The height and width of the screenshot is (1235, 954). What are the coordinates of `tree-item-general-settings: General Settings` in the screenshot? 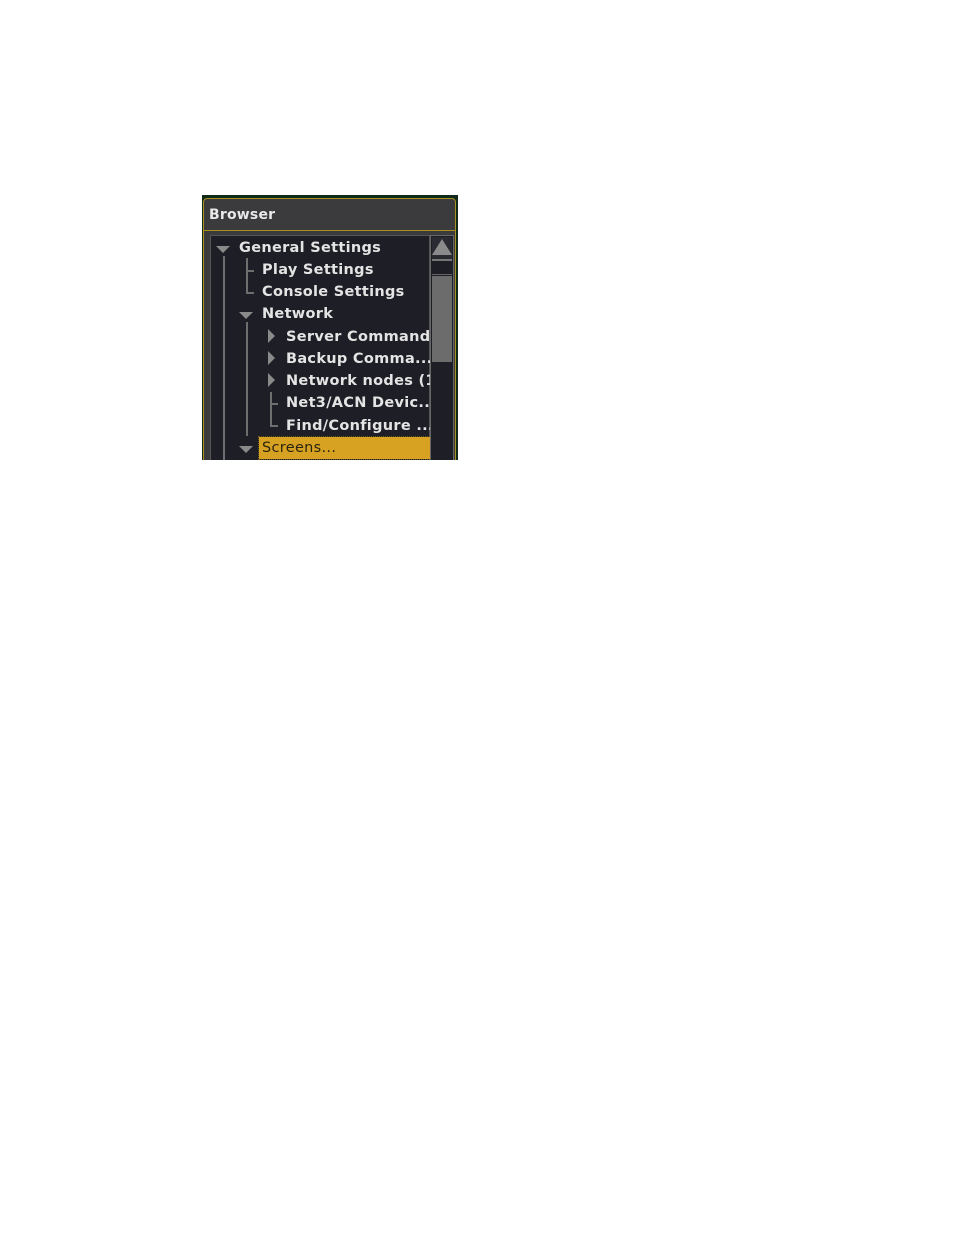 It's located at (310, 248).